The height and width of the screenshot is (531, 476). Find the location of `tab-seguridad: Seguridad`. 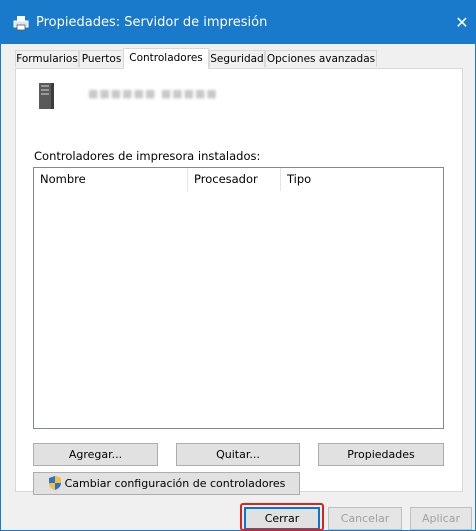

tab-seguridad: Seguridad is located at coordinates (237, 58).